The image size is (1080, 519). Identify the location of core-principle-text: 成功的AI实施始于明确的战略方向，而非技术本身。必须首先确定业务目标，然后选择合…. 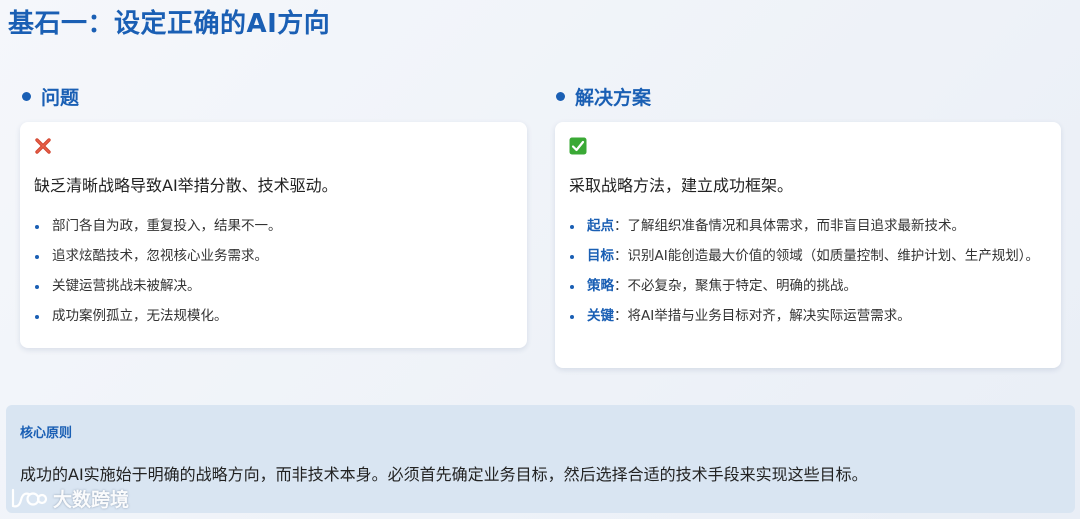
(444, 474).